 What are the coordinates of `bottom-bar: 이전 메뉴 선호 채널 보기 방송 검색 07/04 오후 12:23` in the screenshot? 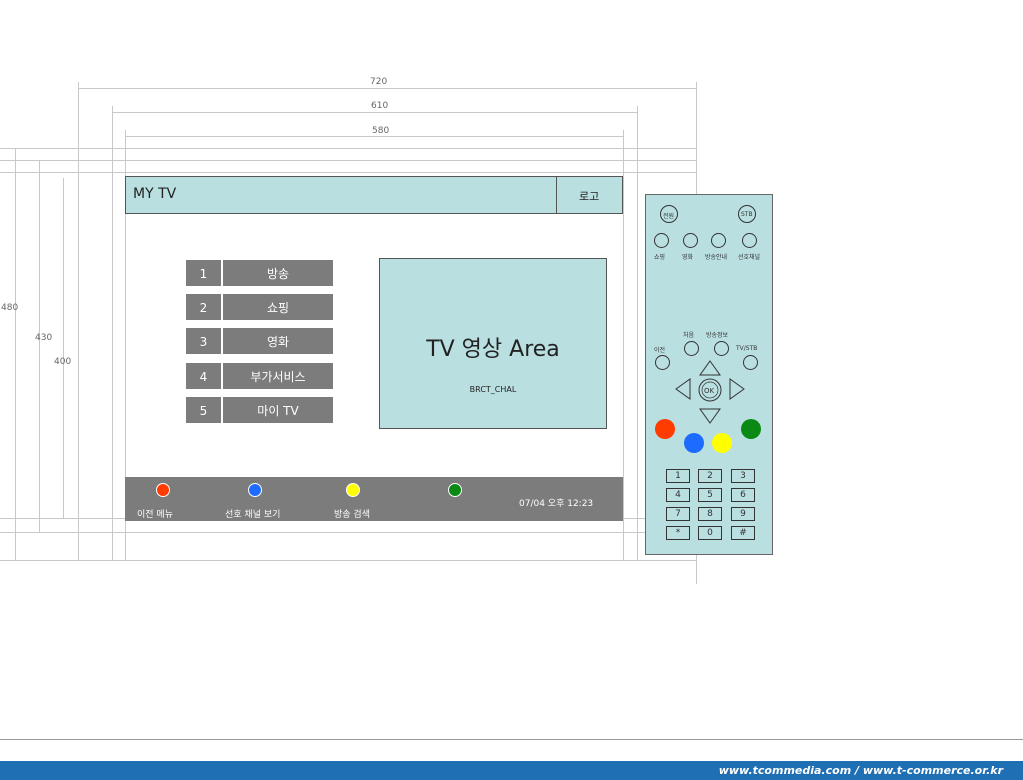 It's located at (374, 499).